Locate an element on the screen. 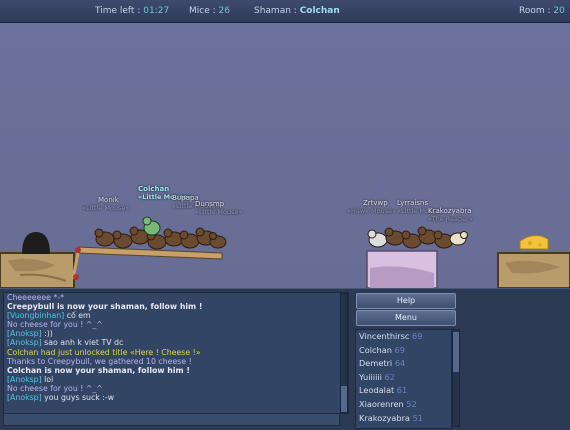 The image size is (570, 430). time-left-value: 01:27 is located at coordinates (156, 11).